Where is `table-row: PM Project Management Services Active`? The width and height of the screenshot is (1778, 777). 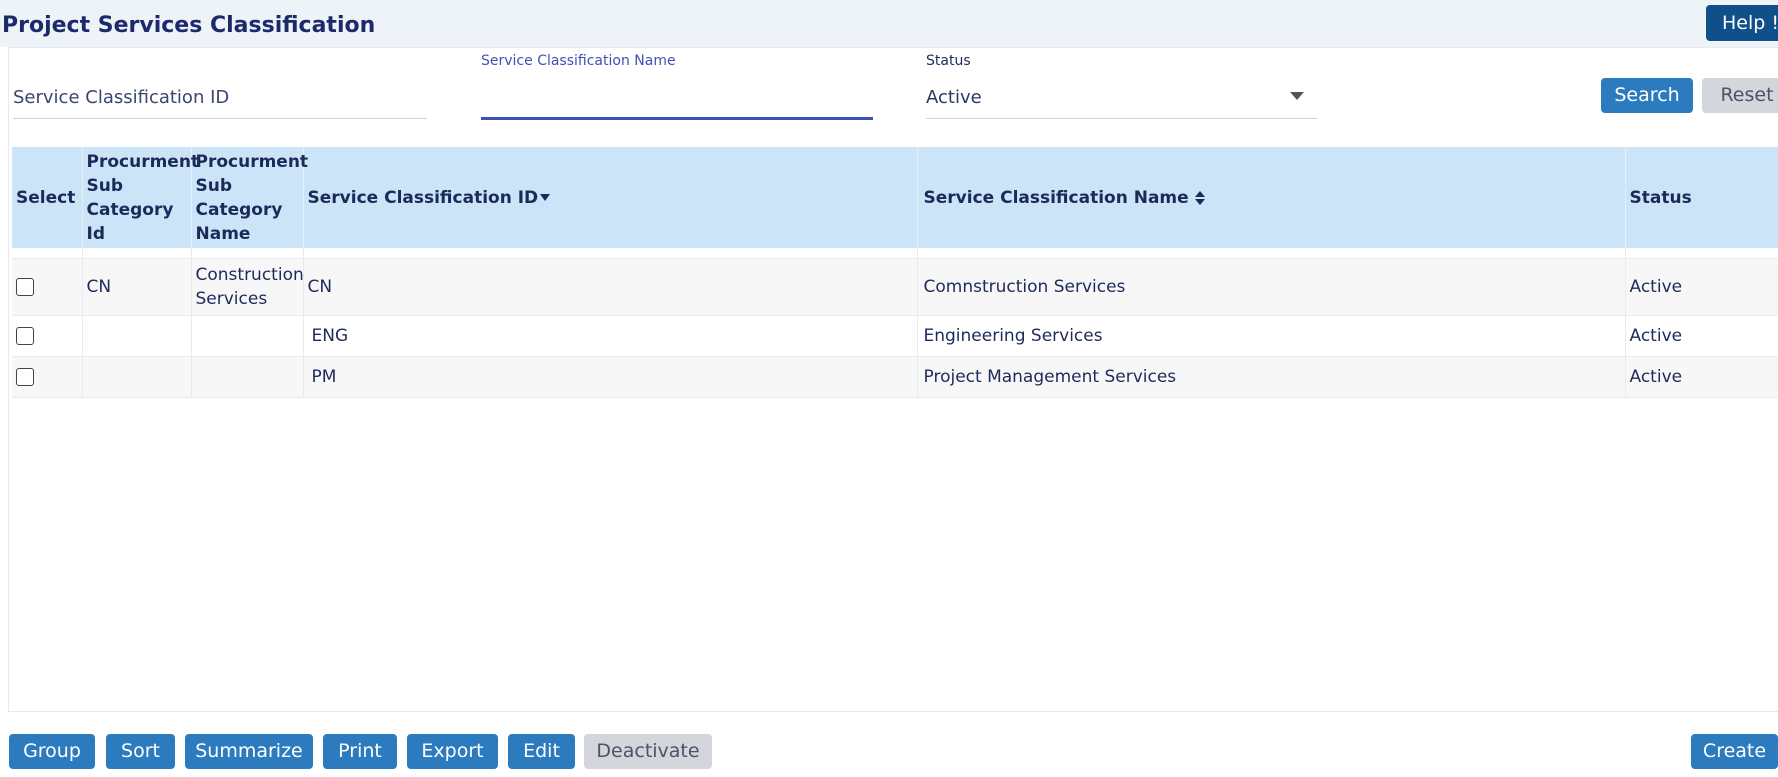 table-row: PM Project Management Services Active is located at coordinates (895, 377).